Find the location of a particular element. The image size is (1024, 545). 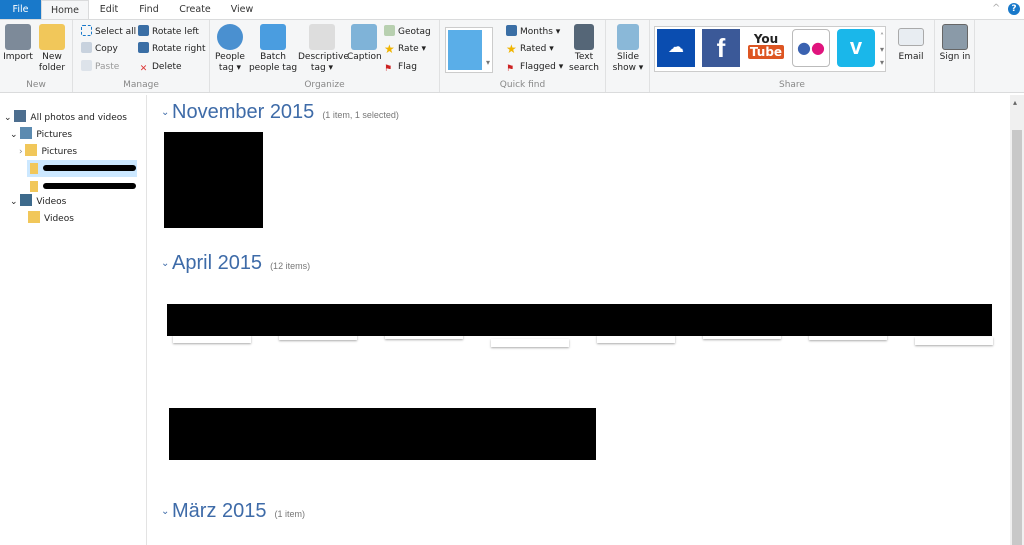

rotate-right-button: Rotate right is located at coordinates (171, 49).